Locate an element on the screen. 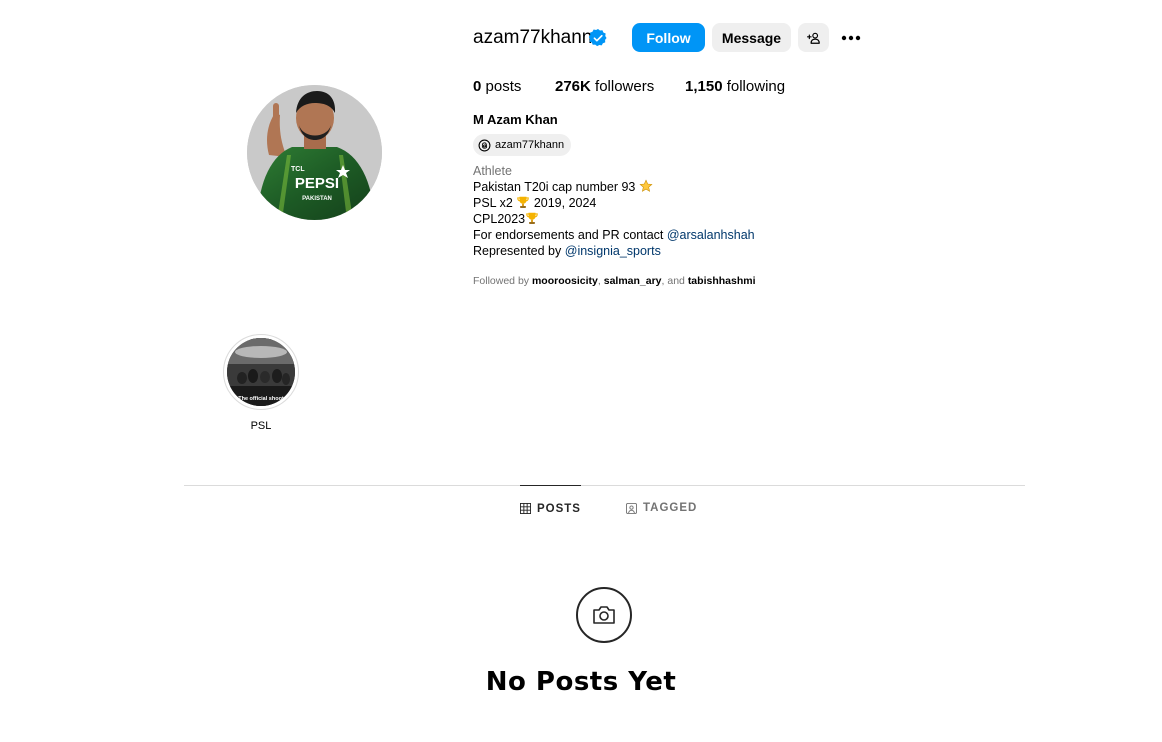 The image size is (1162, 742). tab-posts-label: POSTS is located at coordinates (559, 508).